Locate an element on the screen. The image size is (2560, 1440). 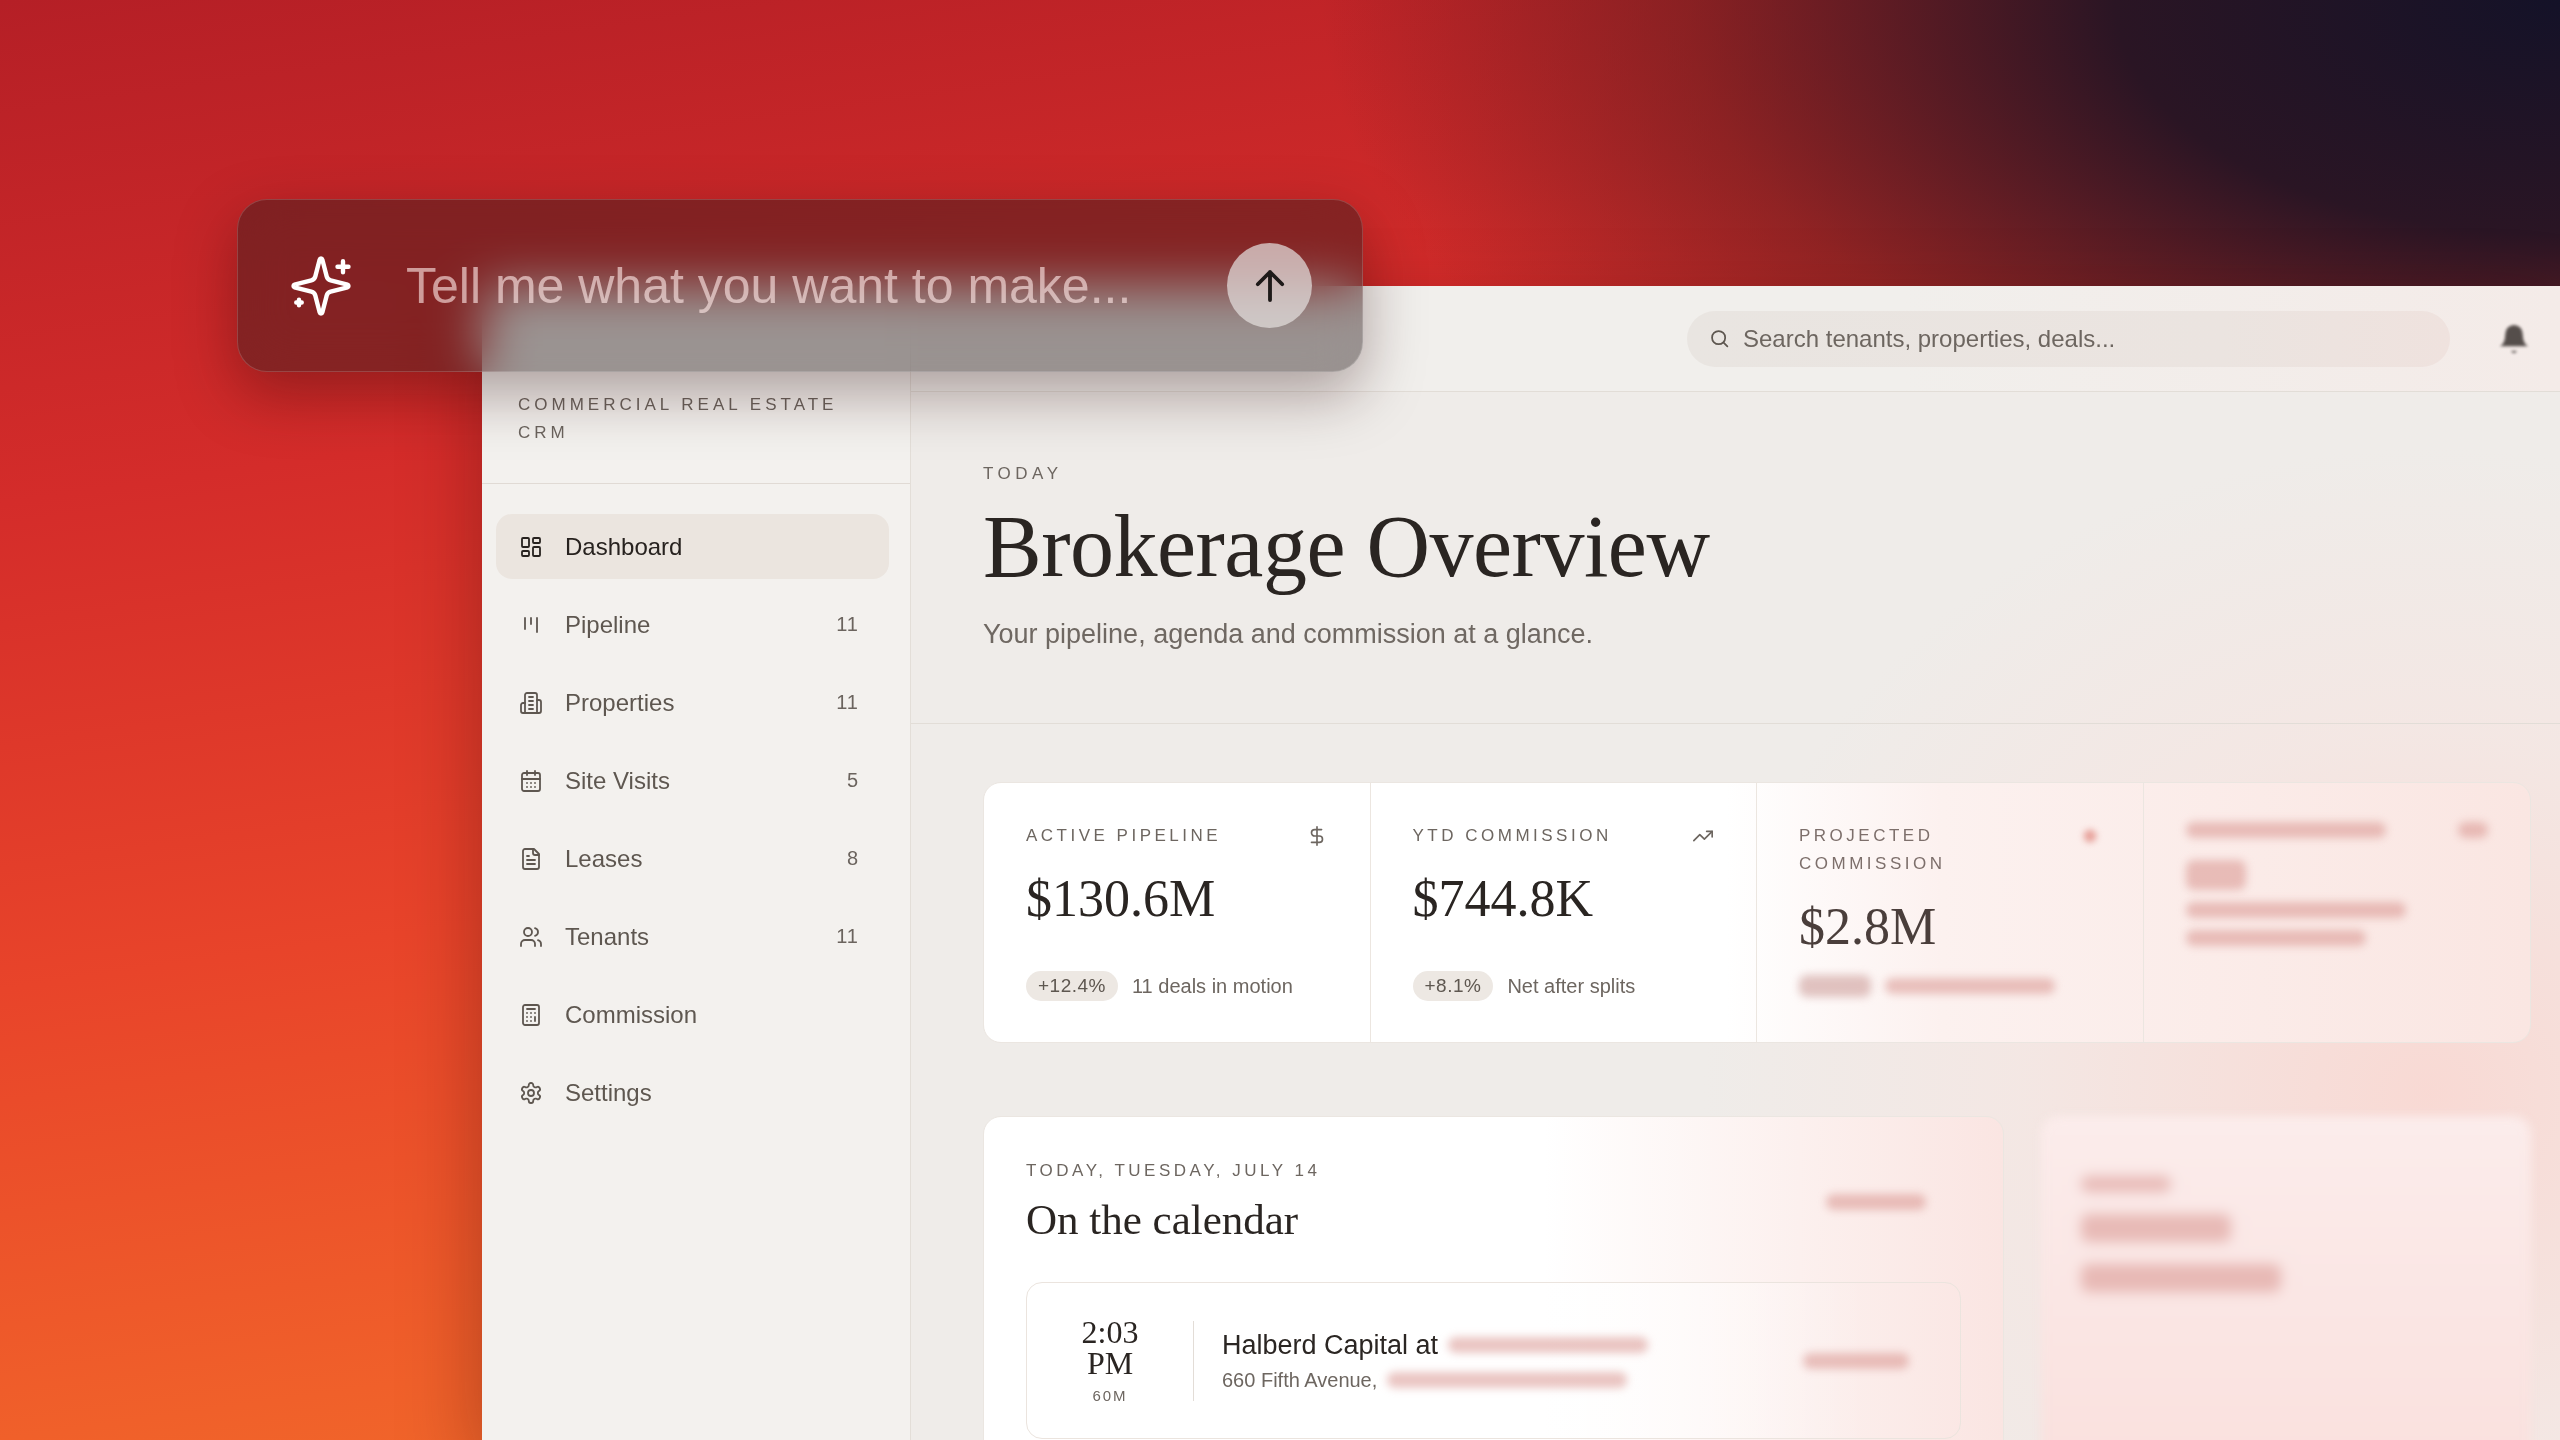
page-eyebrow: TODAY is located at coordinates (1023, 474).